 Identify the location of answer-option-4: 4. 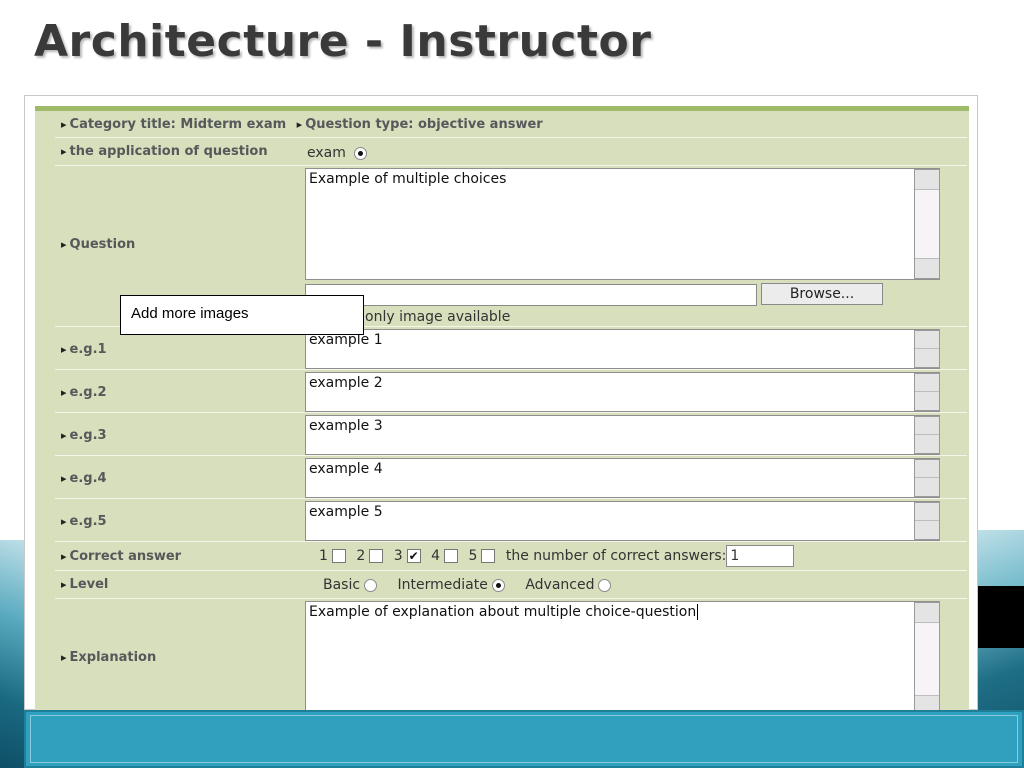
(436, 556).